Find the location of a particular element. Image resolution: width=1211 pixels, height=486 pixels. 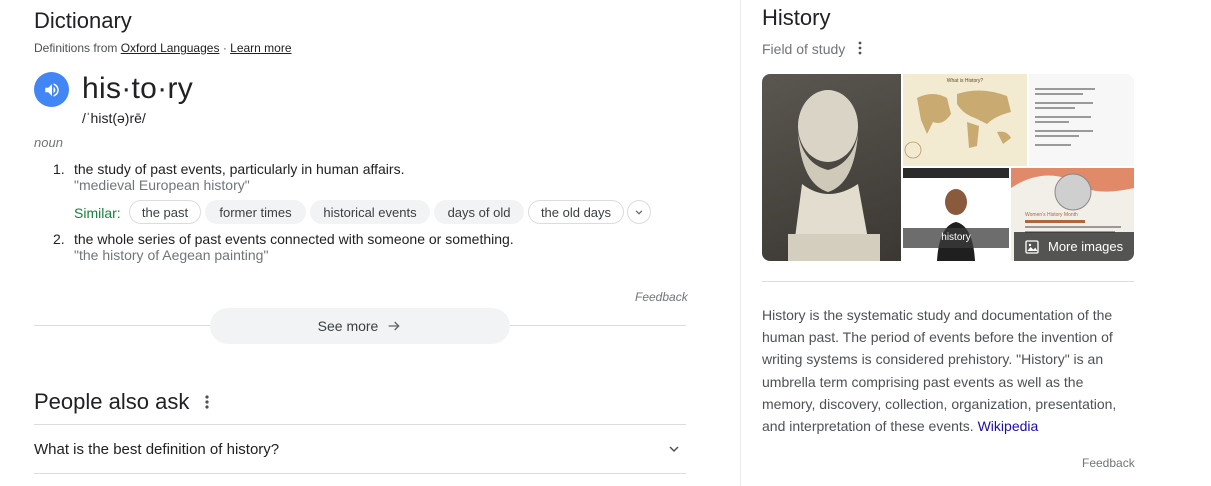

knowledge-panel-title: History is located at coordinates (796, 17).